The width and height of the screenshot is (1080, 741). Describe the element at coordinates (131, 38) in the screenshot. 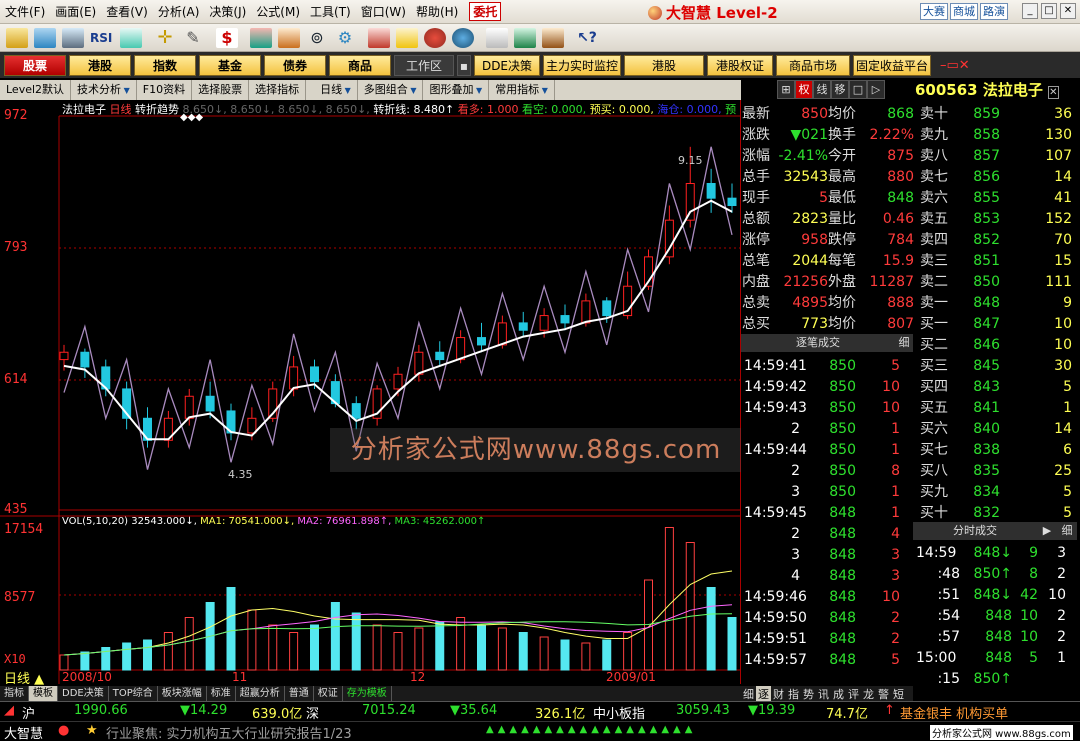

I see `grid-icon` at that location.